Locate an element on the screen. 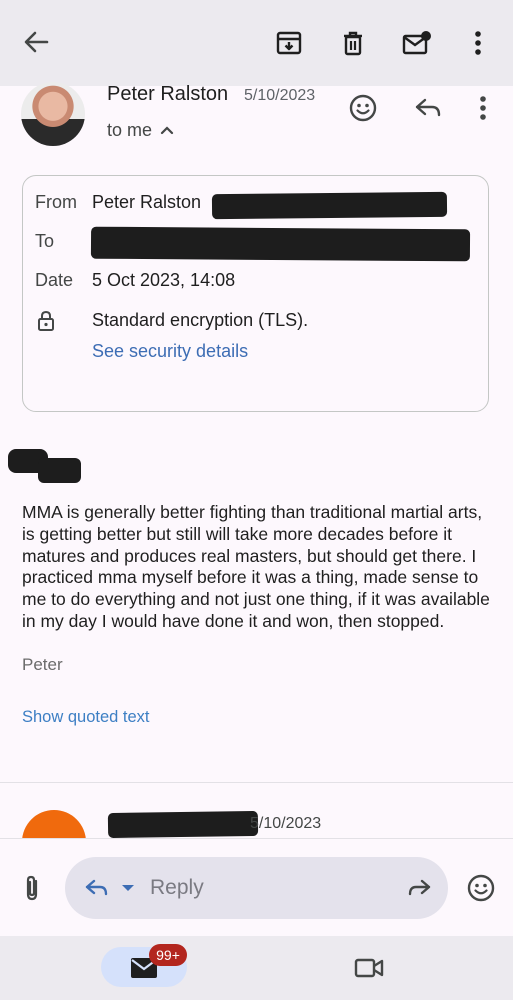 This screenshot has height=1000, width=513. forward-icon is located at coordinates (419, 888).